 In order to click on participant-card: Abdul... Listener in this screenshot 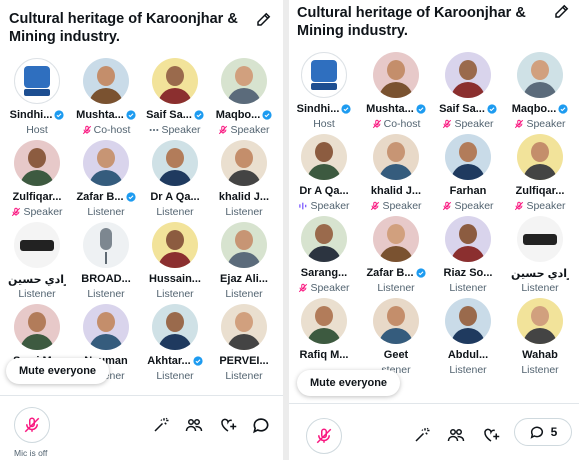, I will do `click(468, 338)`.